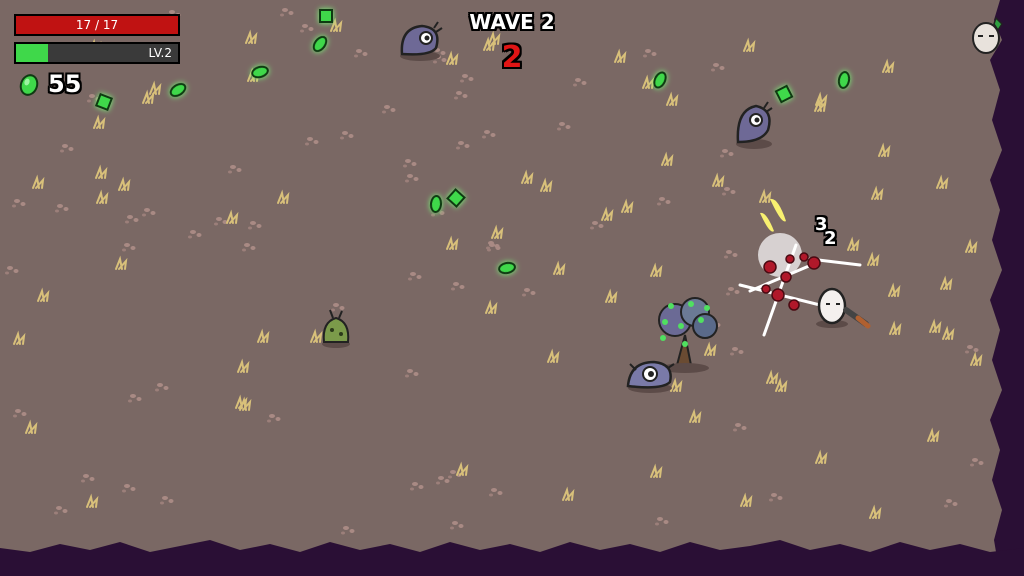 The width and height of the screenshot is (1024, 576). Describe the element at coordinates (29, 85) in the screenshot. I see `green-material-icon` at that location.